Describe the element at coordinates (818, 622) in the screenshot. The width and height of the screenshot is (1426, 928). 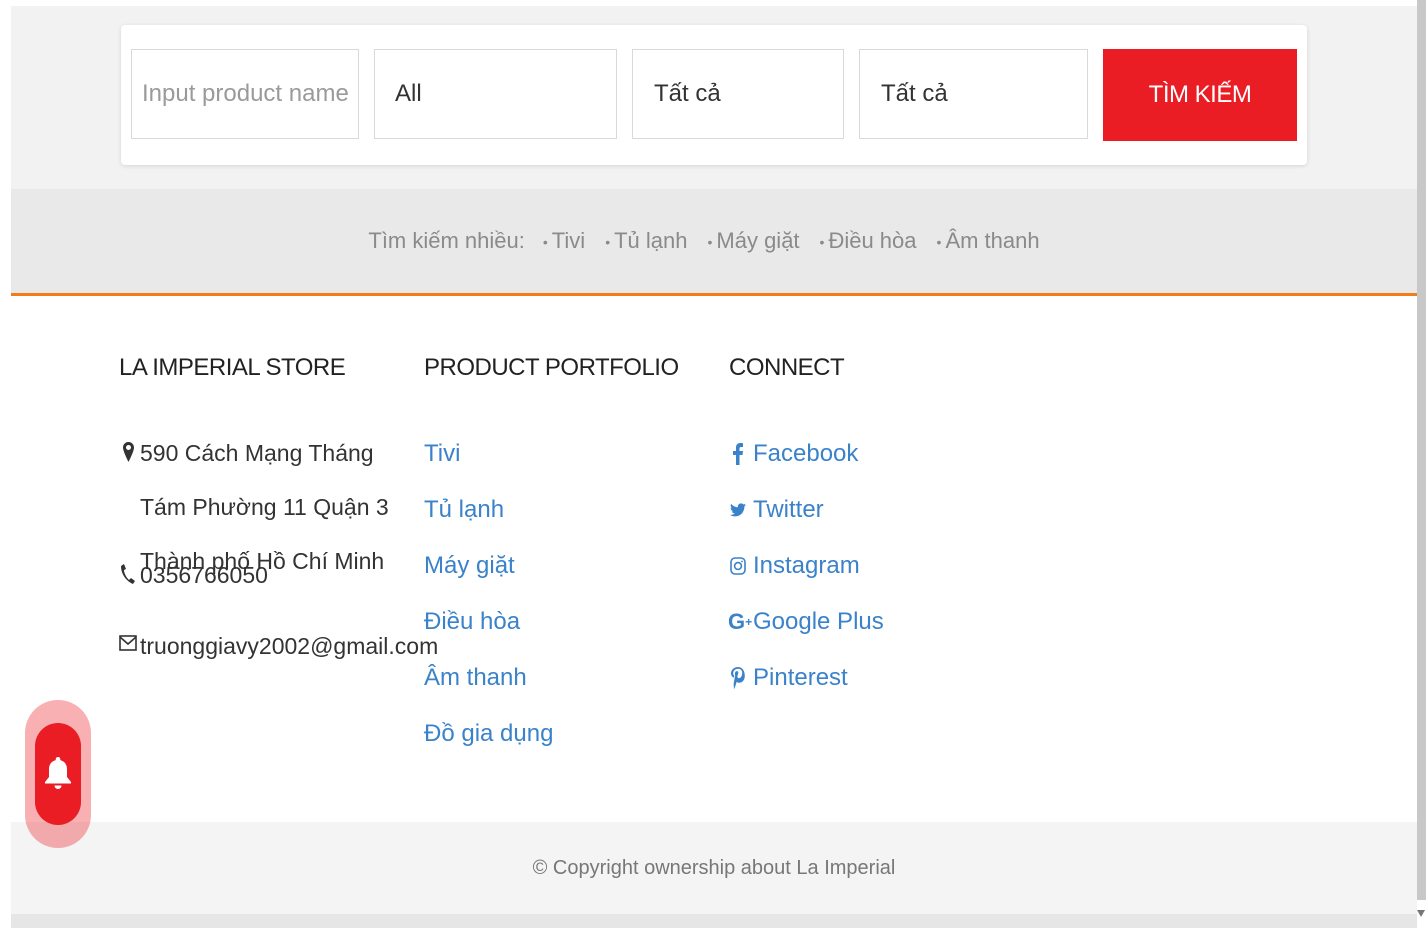
I see `social-link-google-plus: Google Plus` at that location.